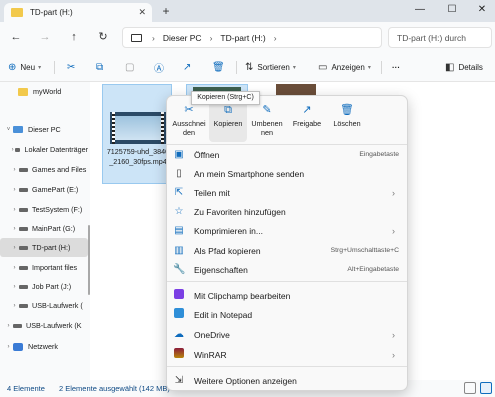  I want to click on view-icon: ▭, so click(323, 67).